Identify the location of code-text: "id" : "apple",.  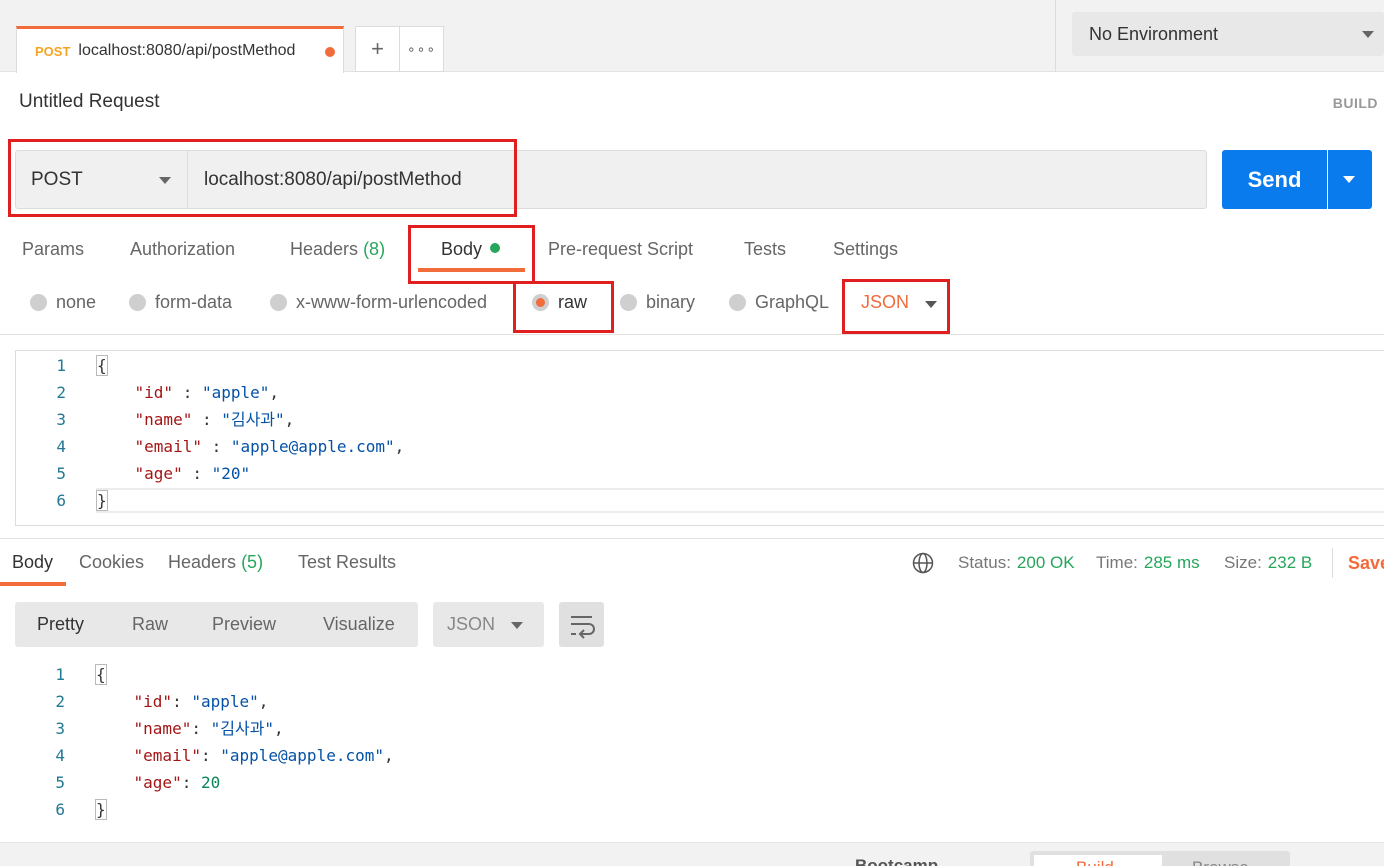
(188, 392).